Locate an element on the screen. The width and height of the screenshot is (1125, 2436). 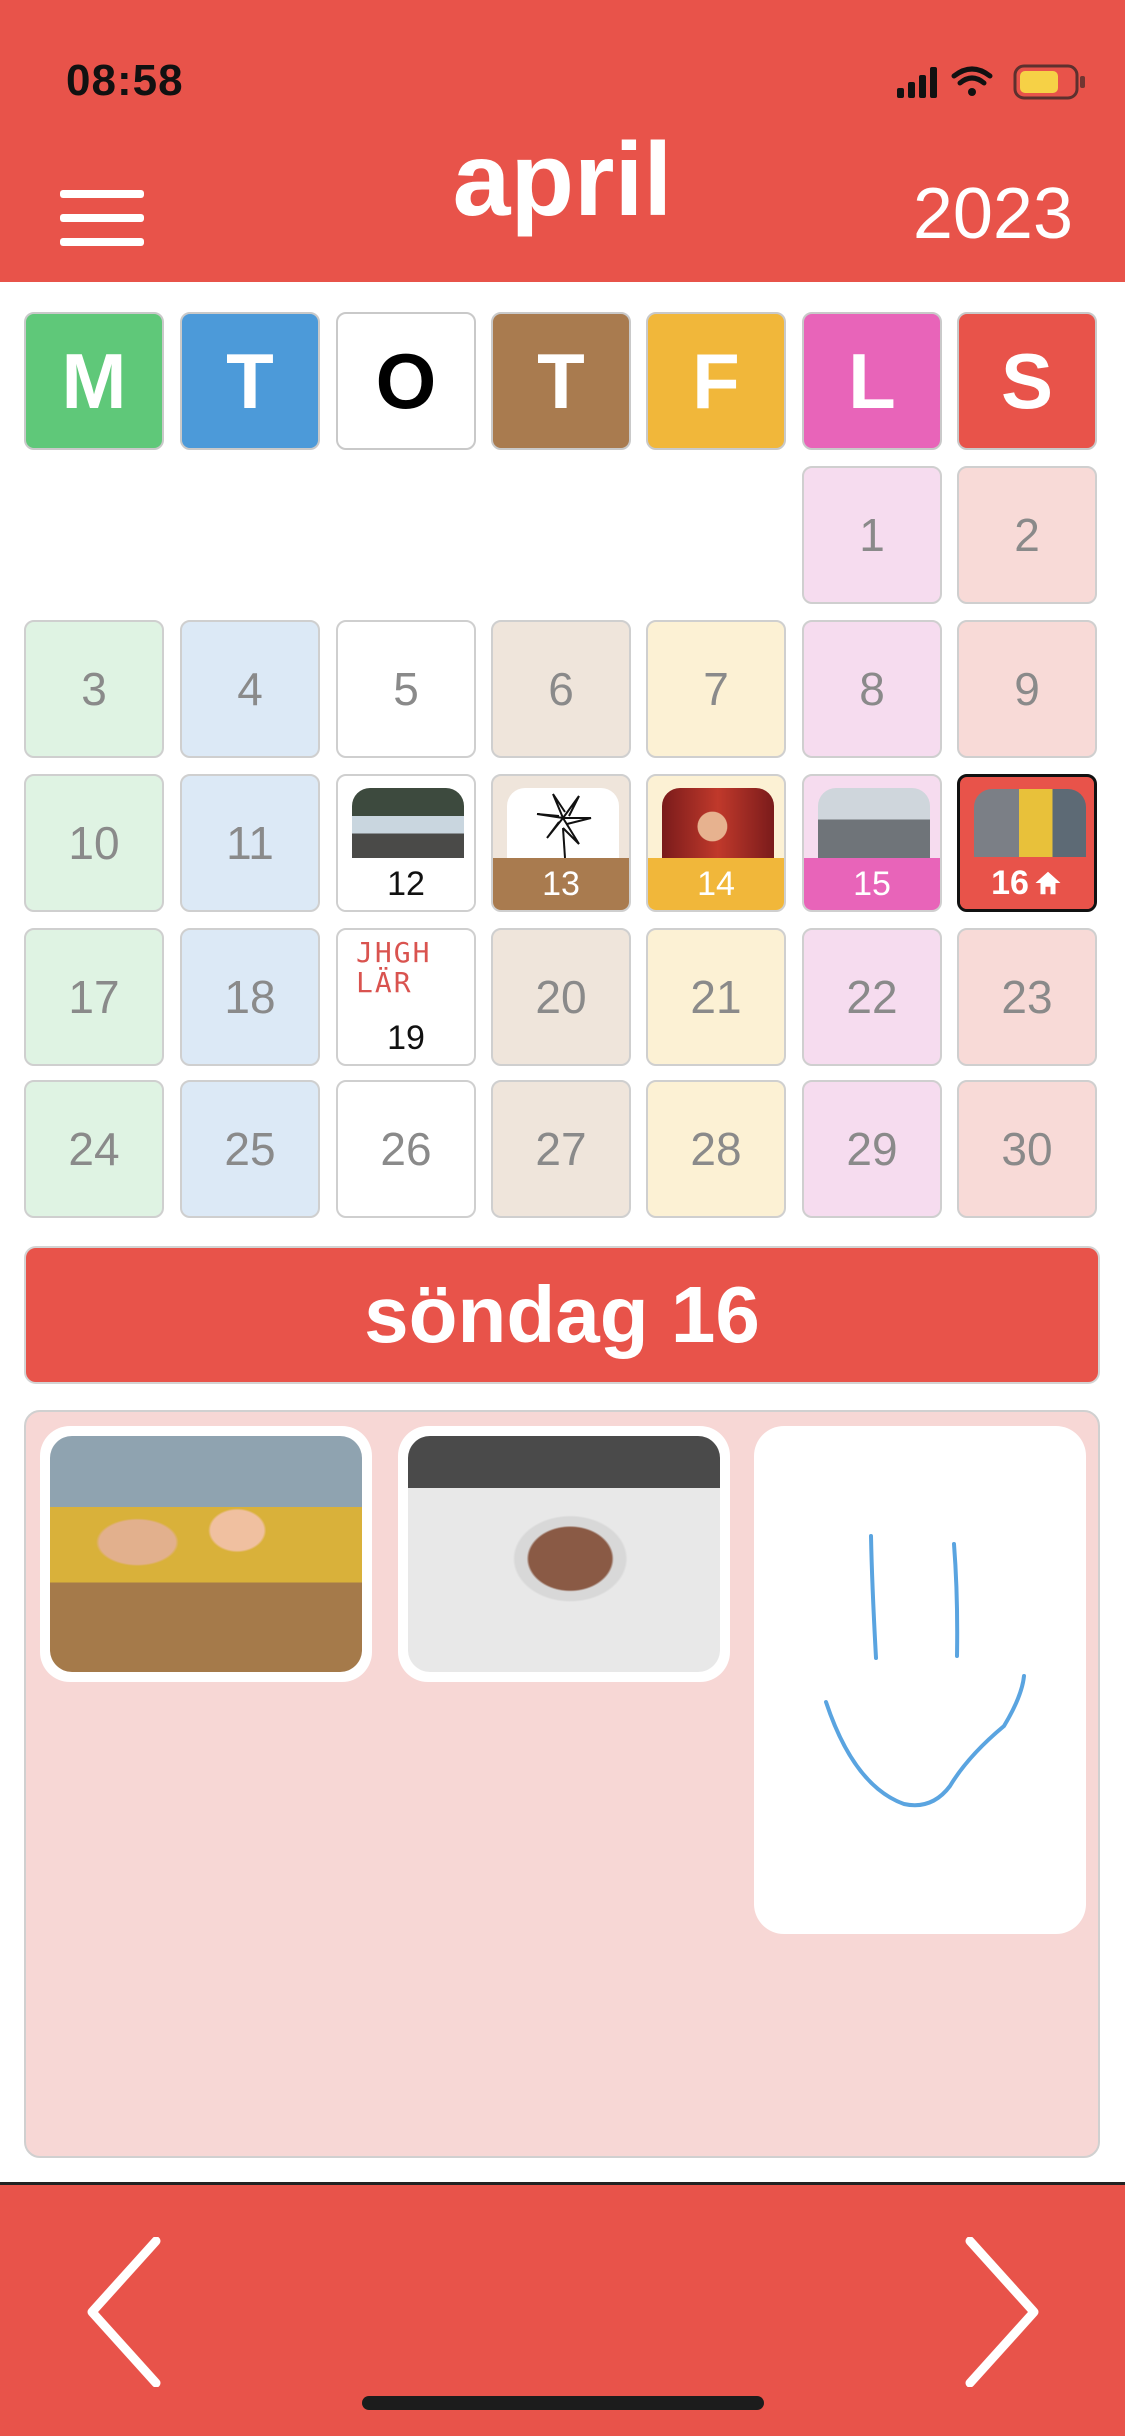
day-cell-16-today-selected: 16 is located at coordinates (1027, 843).